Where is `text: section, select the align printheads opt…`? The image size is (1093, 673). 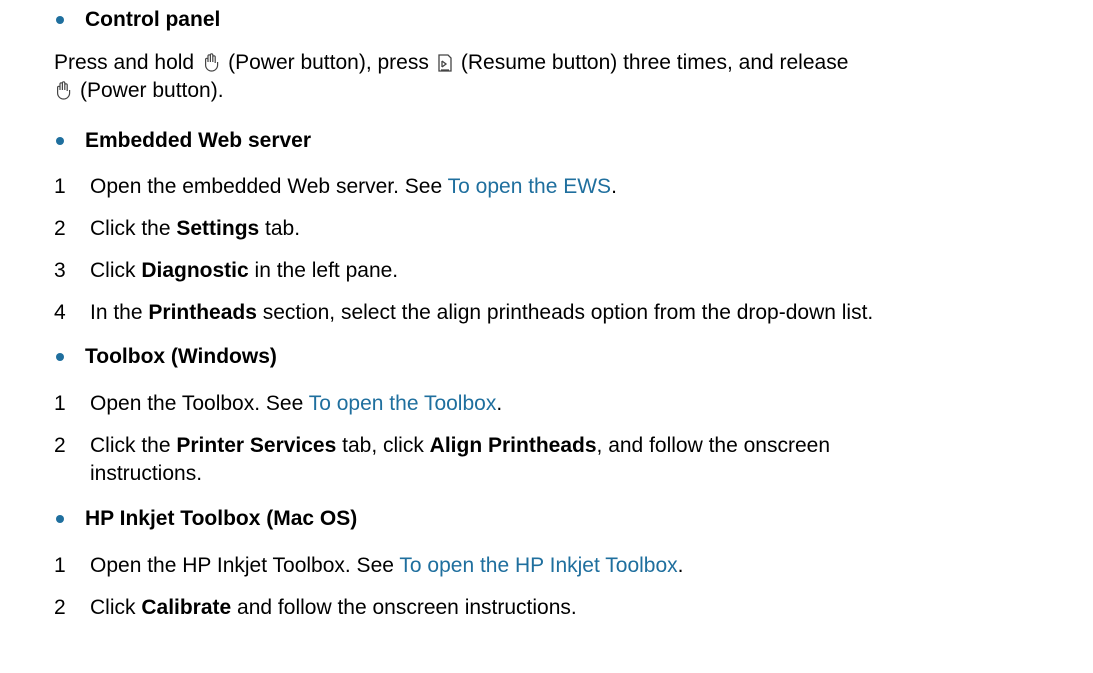 text: section, select the align printheads opt… is located at coordinates (565, 312).